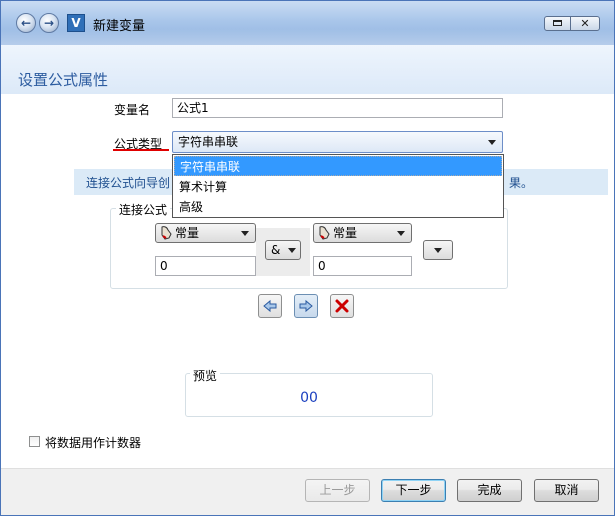 This screenshot has height=516, width=615. Describe the element at coordinates (76, 23) in the screenshot. I see `app-logo-icon: V` at that location.